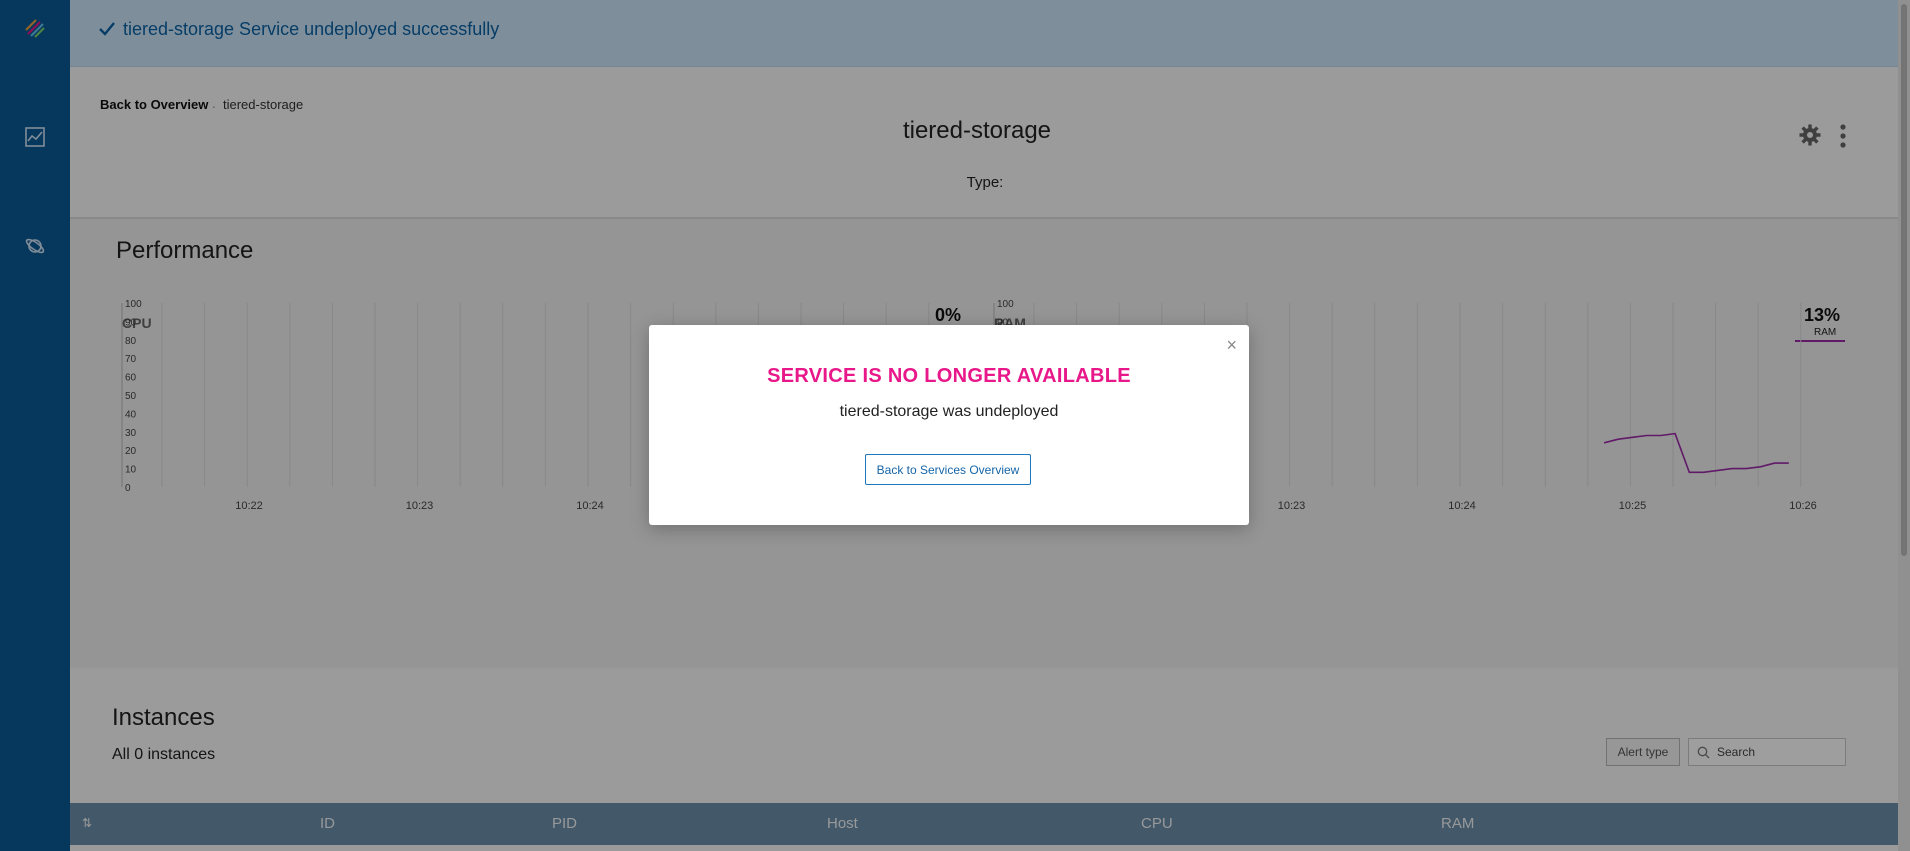 This screenshot has width=1910, height=851. I want to click on modal-message: tiered-storage was undeployed, so click(949, 411).